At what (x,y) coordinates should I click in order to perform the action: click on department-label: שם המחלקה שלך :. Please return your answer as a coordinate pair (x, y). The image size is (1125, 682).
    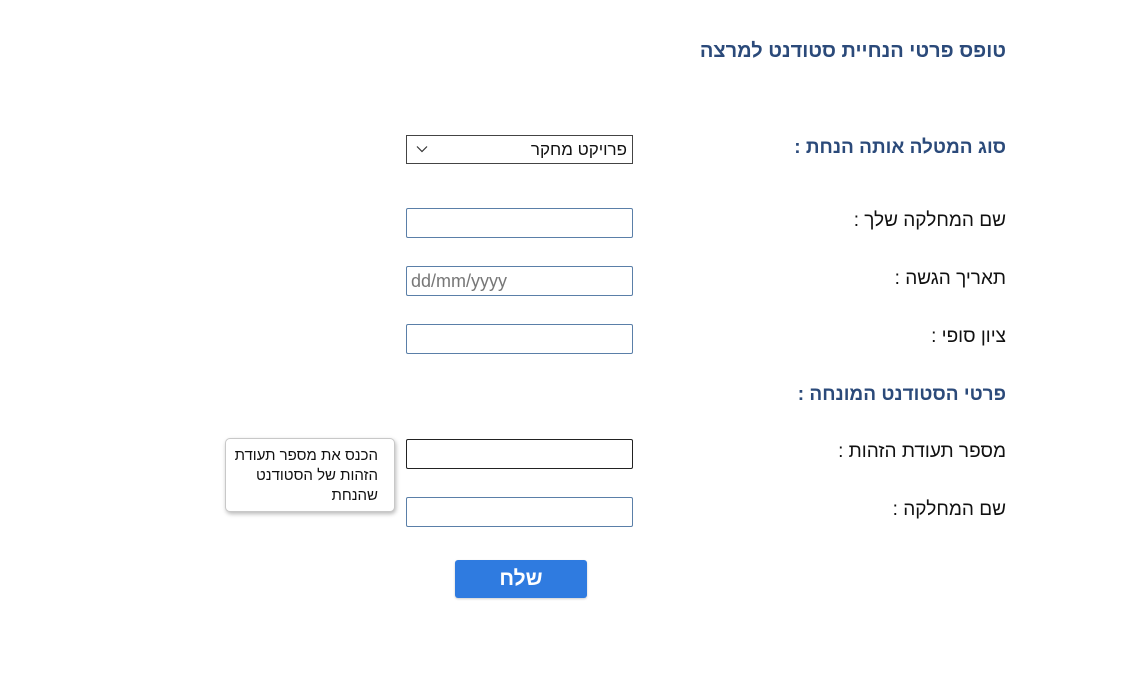
    Looking at the image, I should click on (929, 220).